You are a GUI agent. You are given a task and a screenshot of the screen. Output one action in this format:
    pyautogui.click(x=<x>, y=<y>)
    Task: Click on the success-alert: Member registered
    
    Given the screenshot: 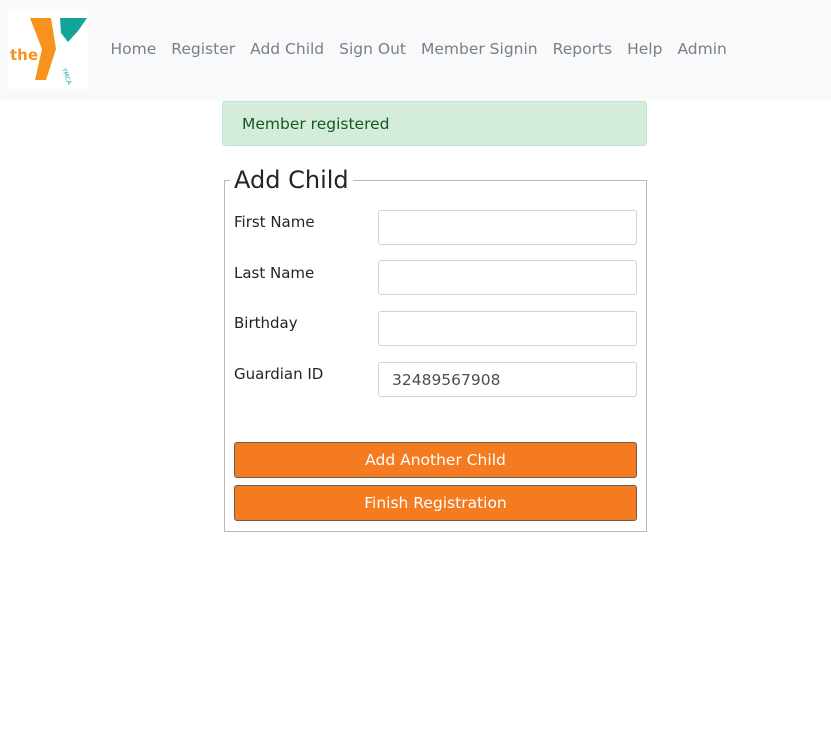 What is the action you would take?
    pyautogui.click(x=434, y=123)
    